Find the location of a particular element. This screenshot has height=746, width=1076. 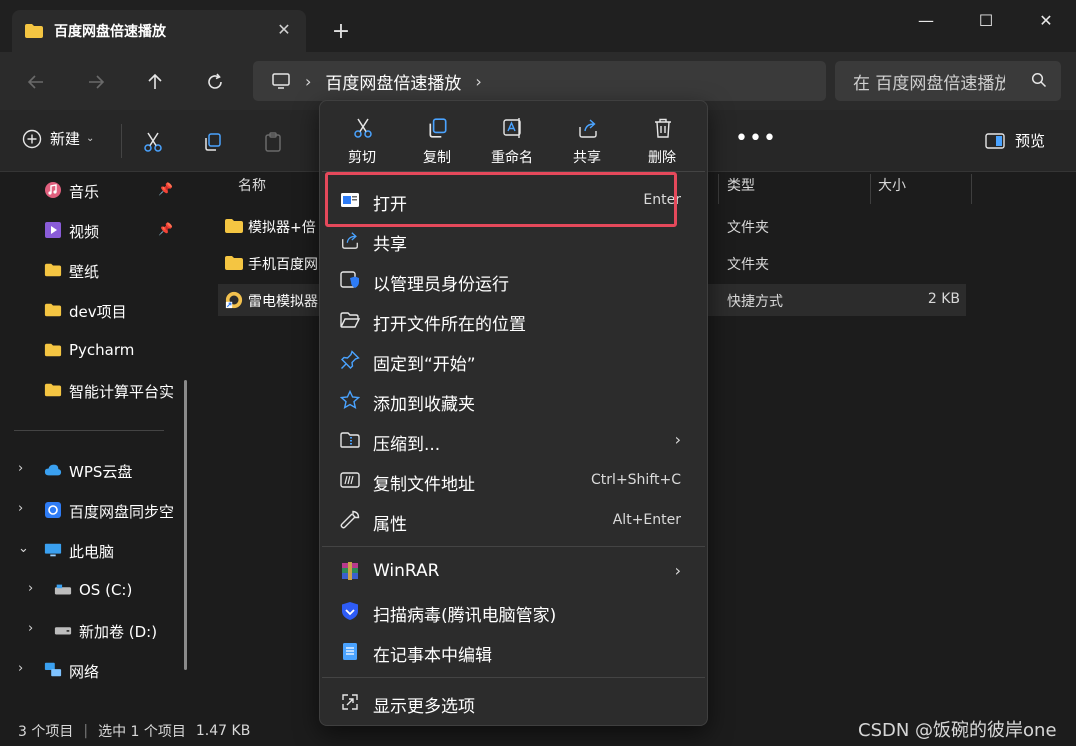

search-box: 在 百度网盘倍速播放 中搜索 is located at coordinates (948, 81).